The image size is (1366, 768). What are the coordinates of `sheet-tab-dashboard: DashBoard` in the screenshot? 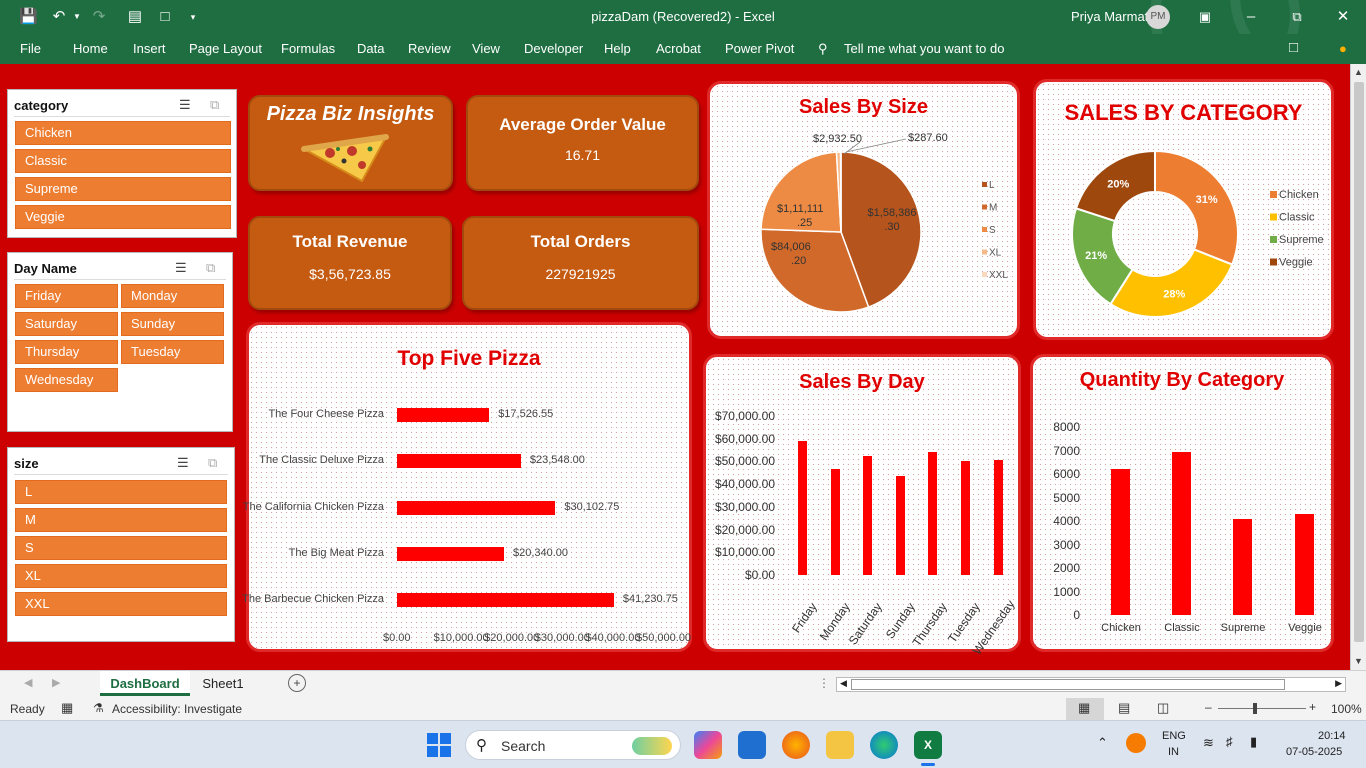 It's located at (145, 683).